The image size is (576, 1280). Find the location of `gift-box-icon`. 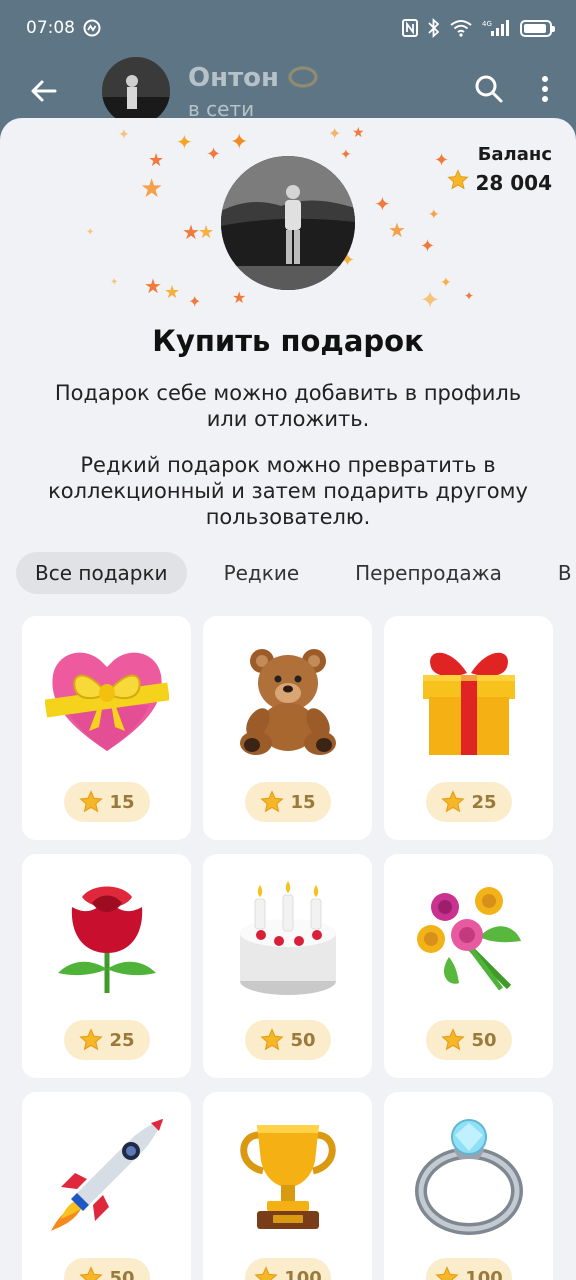

gift-box-icon is located at coordinates (468, 703).